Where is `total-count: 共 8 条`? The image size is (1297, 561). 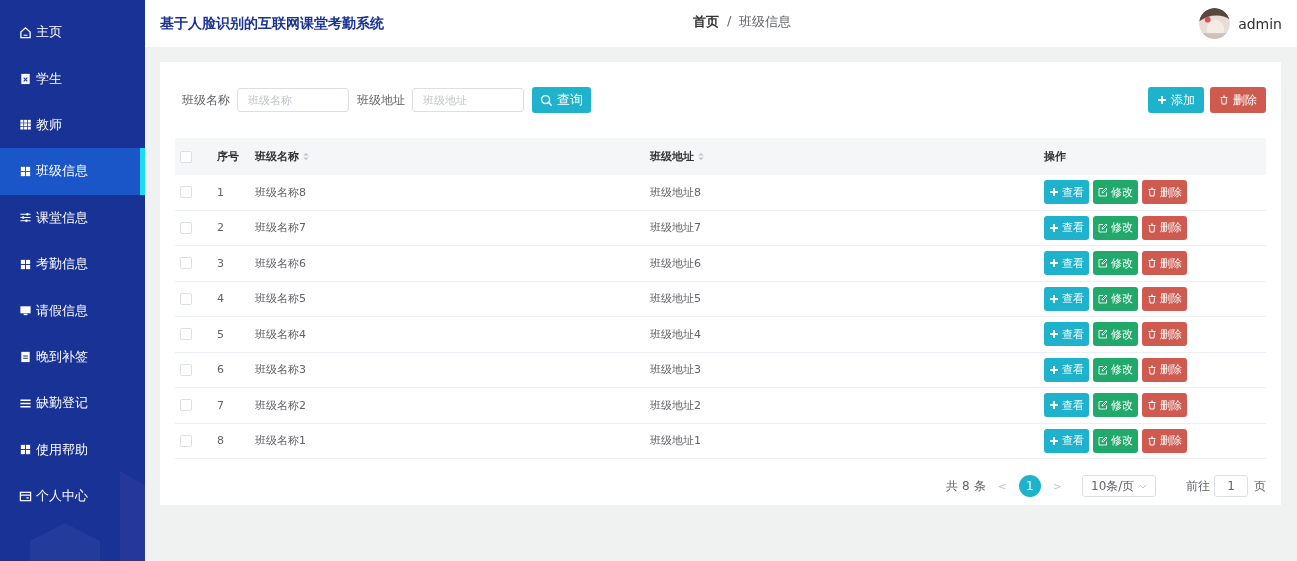
total-count: 共 8 条 is located at coordinates (966, 486).